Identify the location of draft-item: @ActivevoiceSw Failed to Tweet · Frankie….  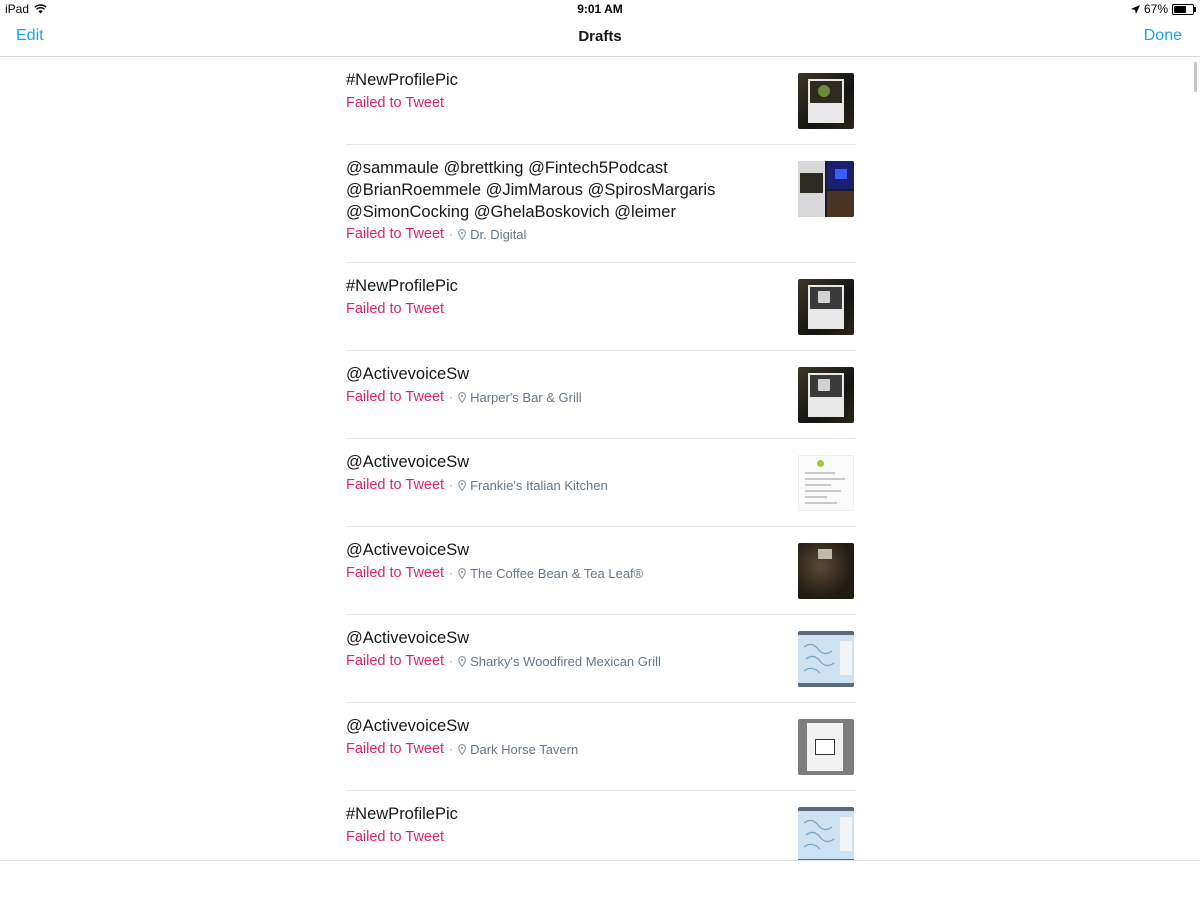
(601, 483).